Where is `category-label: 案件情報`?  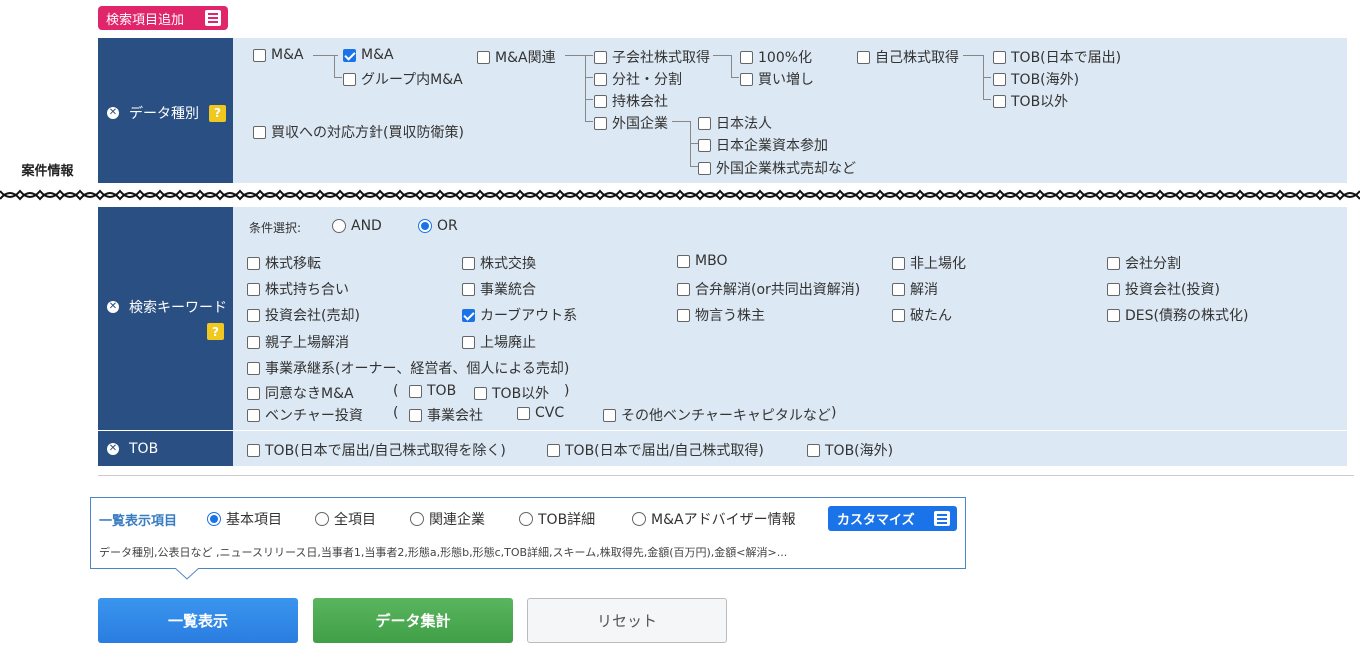 category-label: 案件情報 is located at coordinates (47, 171).